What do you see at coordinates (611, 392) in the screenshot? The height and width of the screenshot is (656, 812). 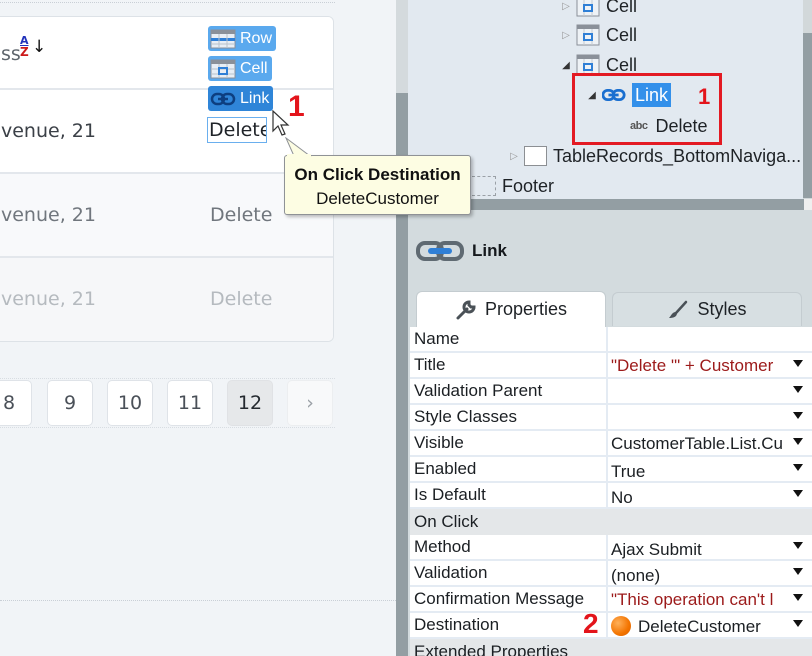 I see `property-row-validation-parent: Validation Parent` at bounding box center [611, 392].